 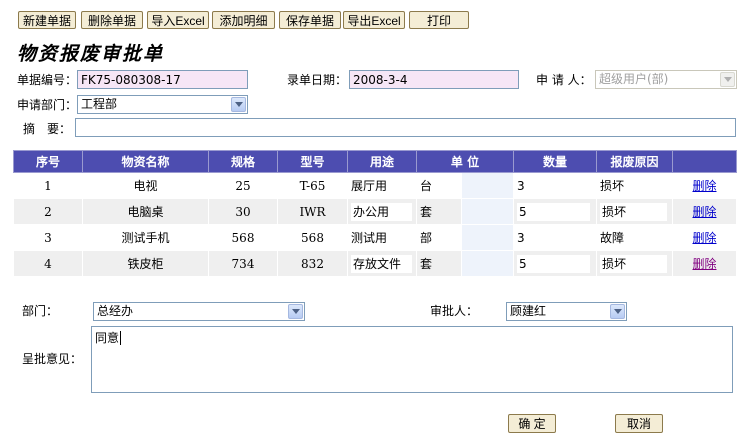 I want to click on entry-date-label: 录单日期：, so click(x=317, y=80).